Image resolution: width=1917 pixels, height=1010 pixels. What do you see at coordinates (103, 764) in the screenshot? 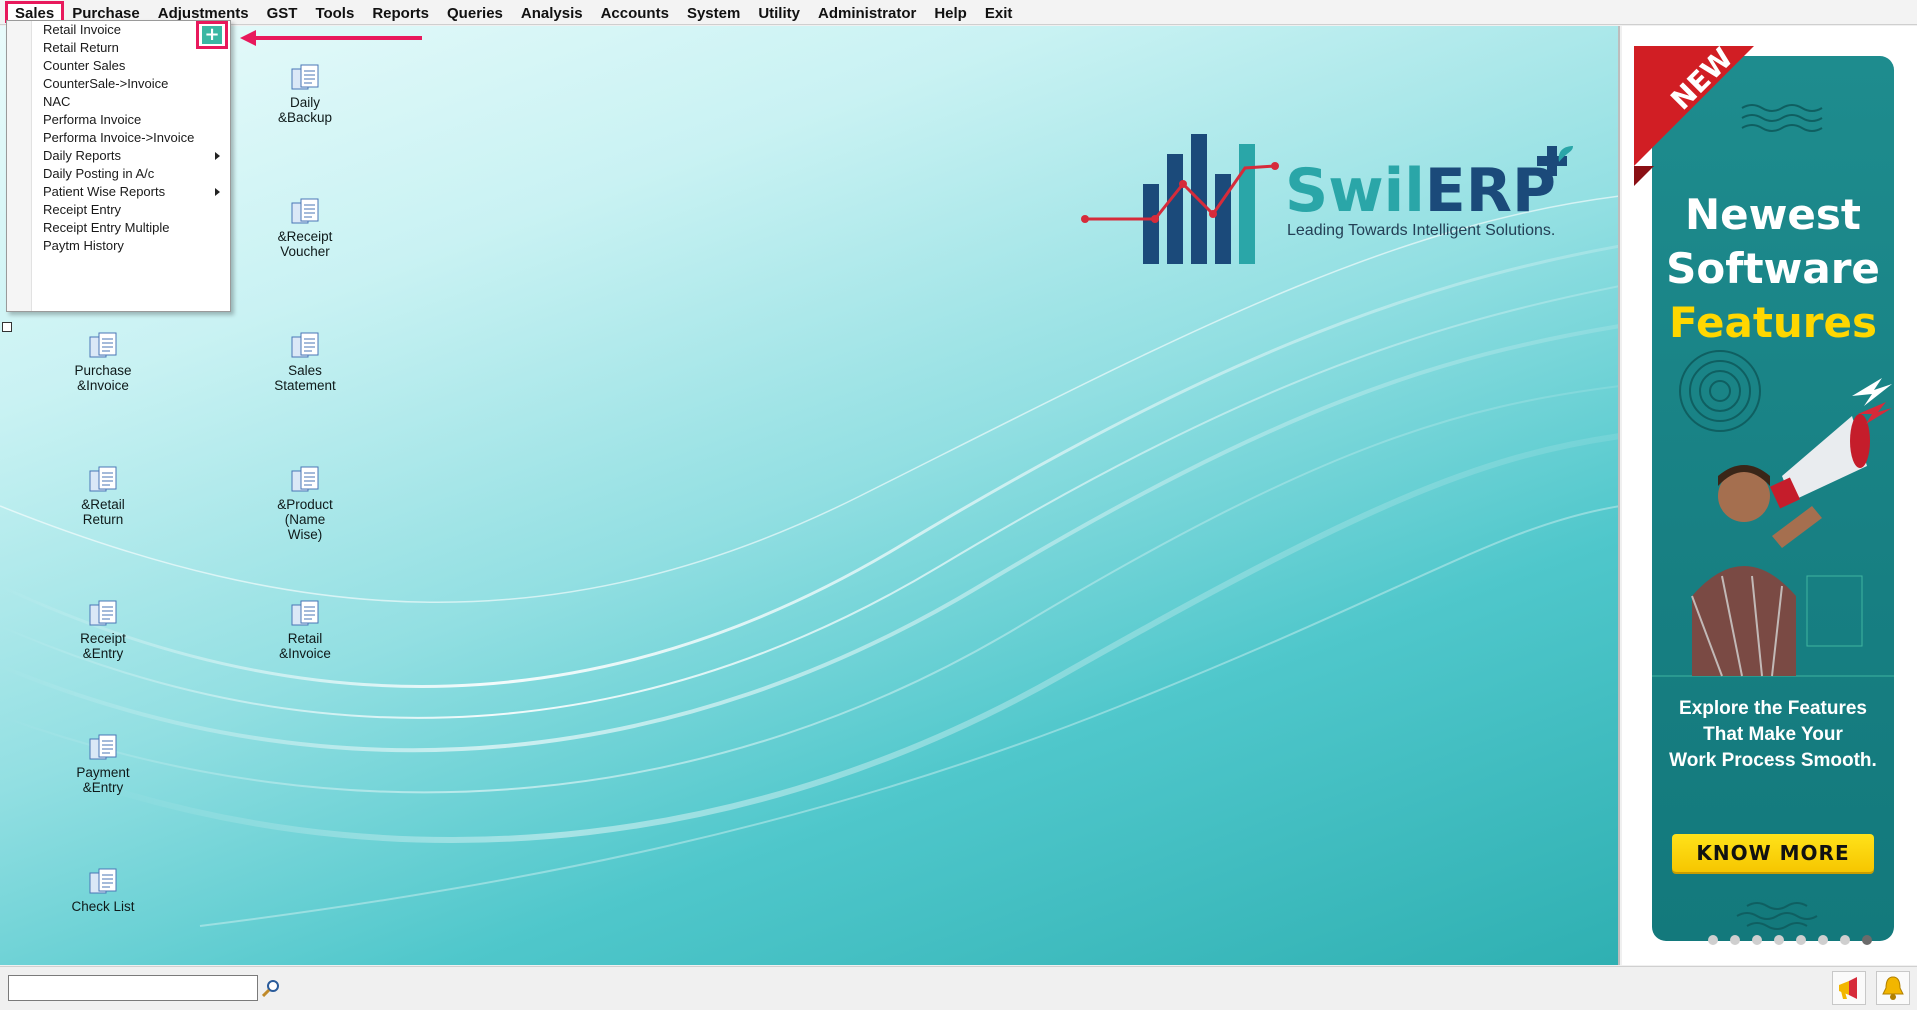
I see `desktop-shortcut-payment-entry: Payment &Entry` at bounding box center [103, 764].